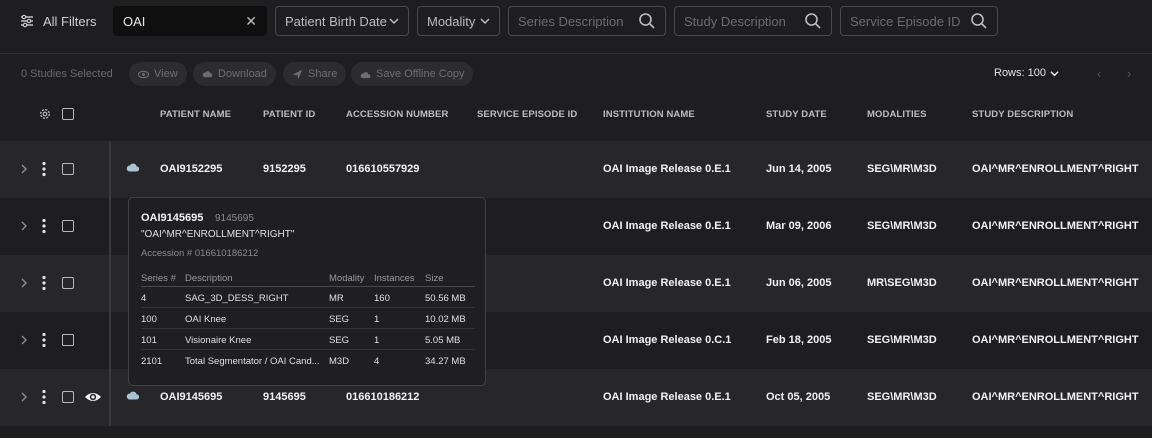 This screenshot has width=1152, height=438. What do you see at coordinates (443, 340) in the screenshot?
I see `series-size: 5.05 MB` at bounding box center [443, 340].